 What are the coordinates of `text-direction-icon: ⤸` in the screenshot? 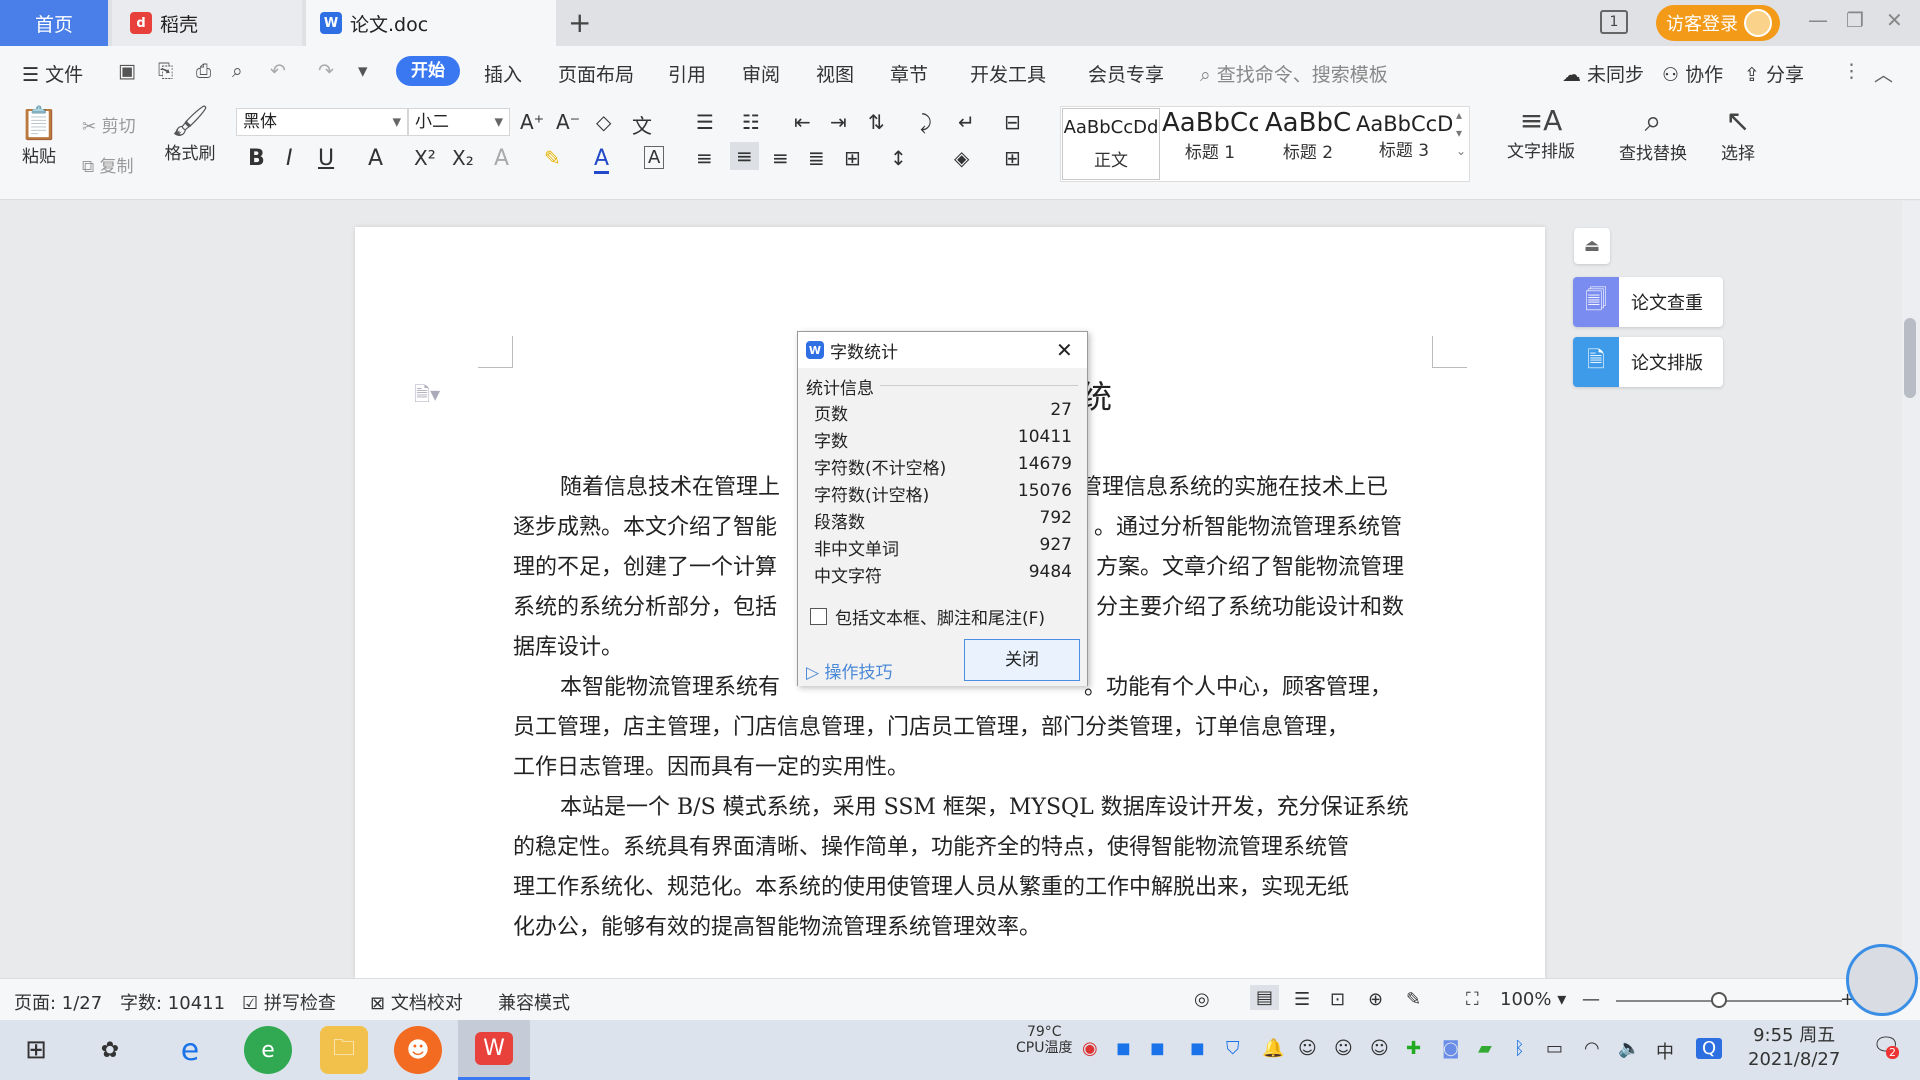 It's located at (926, 122).